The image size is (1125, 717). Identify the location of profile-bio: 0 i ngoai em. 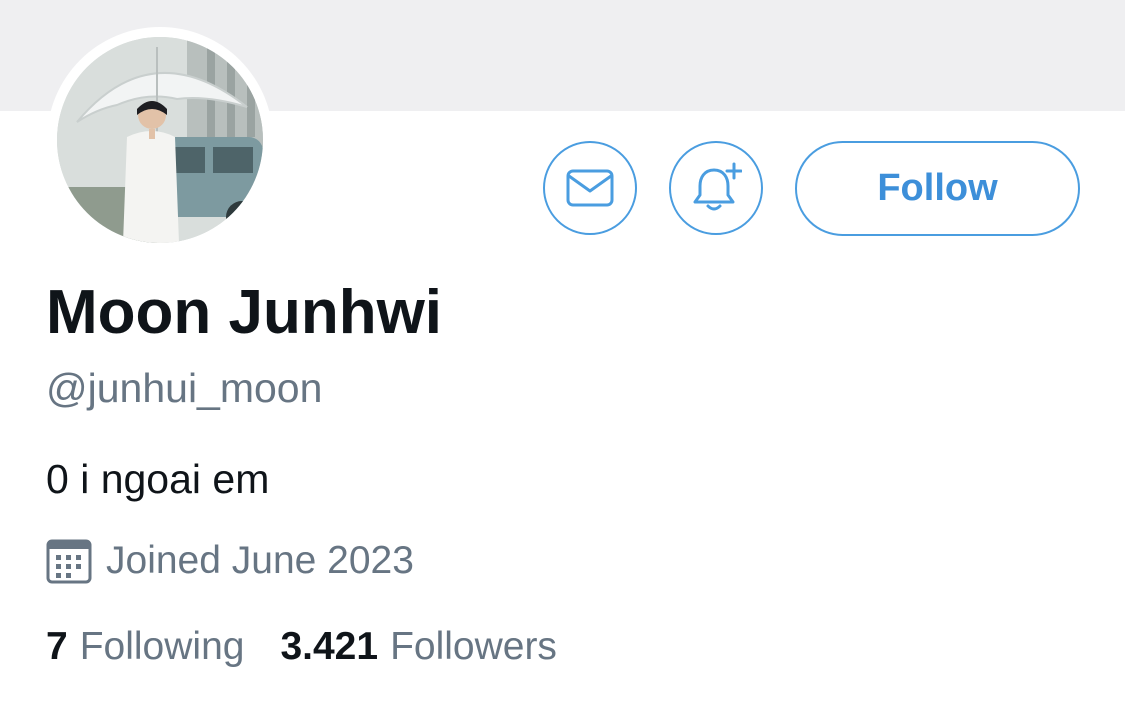
(158, 479).